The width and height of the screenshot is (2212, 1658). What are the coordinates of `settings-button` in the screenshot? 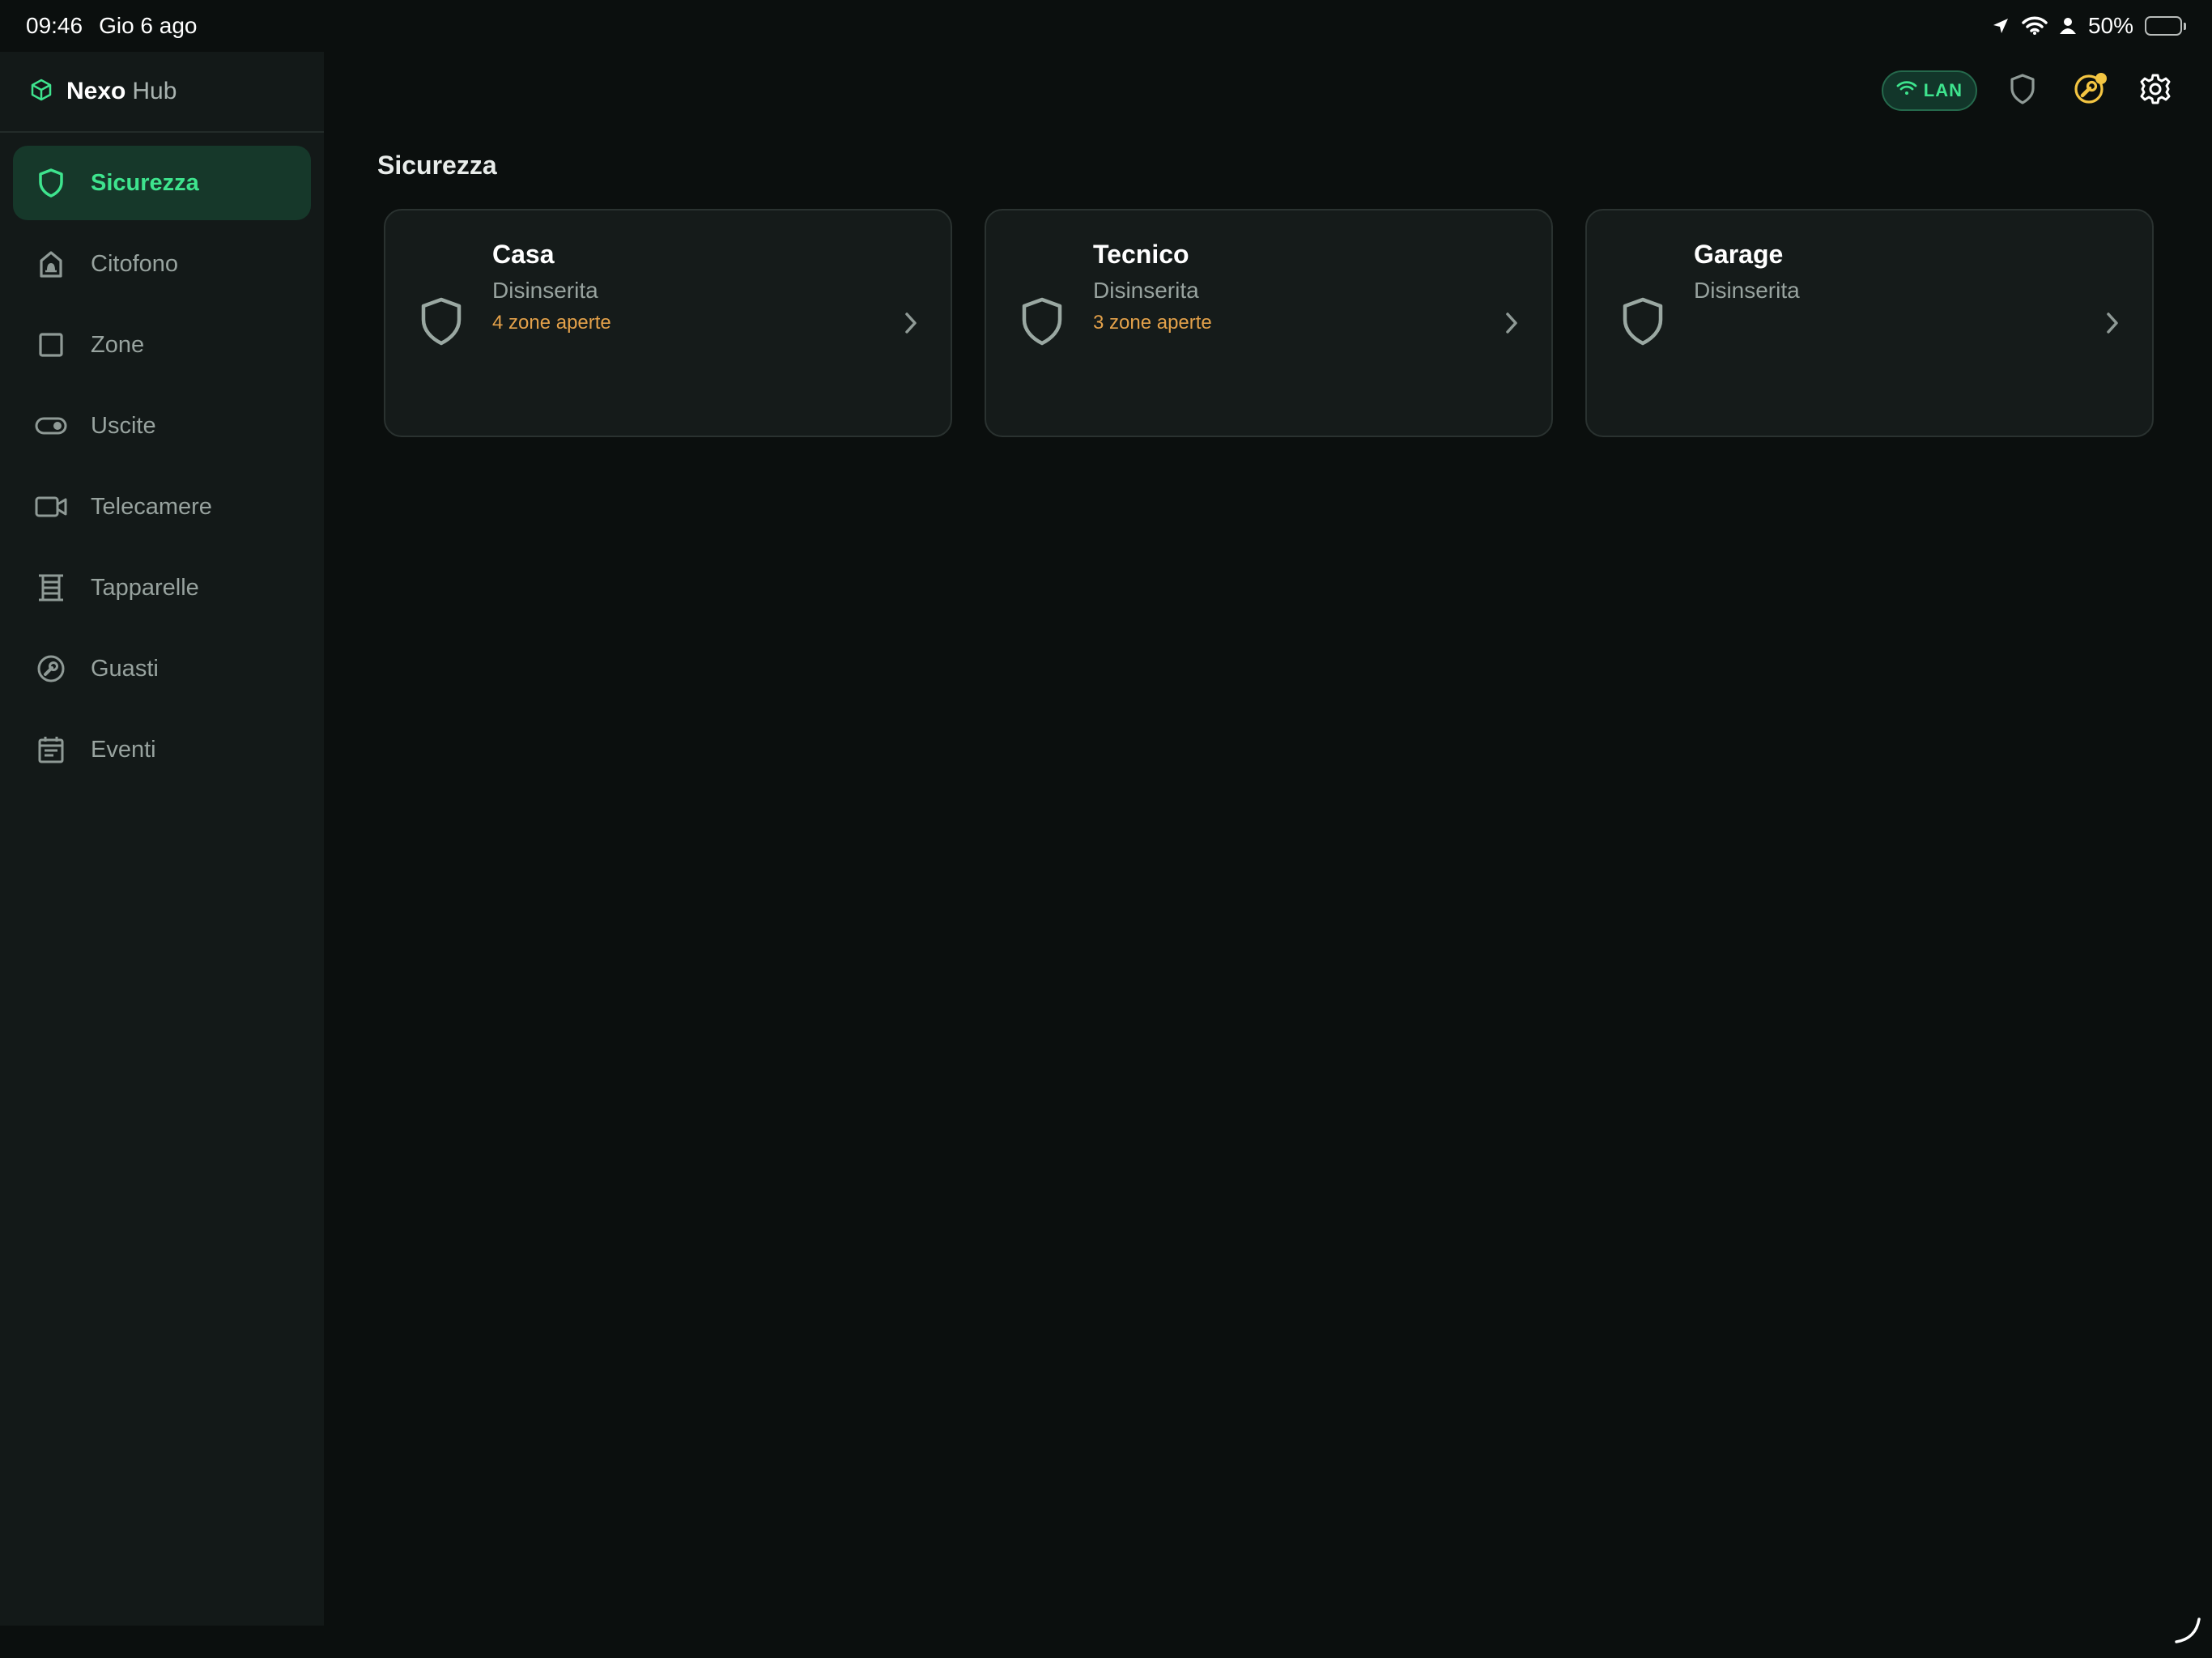 It's located at (2155, 91).